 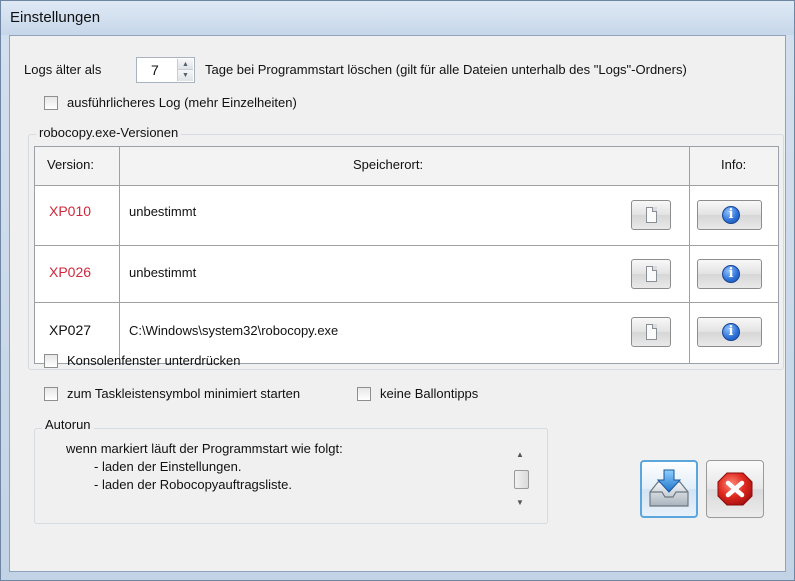 What do you see at coordinates (51, 394) in the screenshot?
I see `start-minimized-checkbox` at bounding box center [51, 394].